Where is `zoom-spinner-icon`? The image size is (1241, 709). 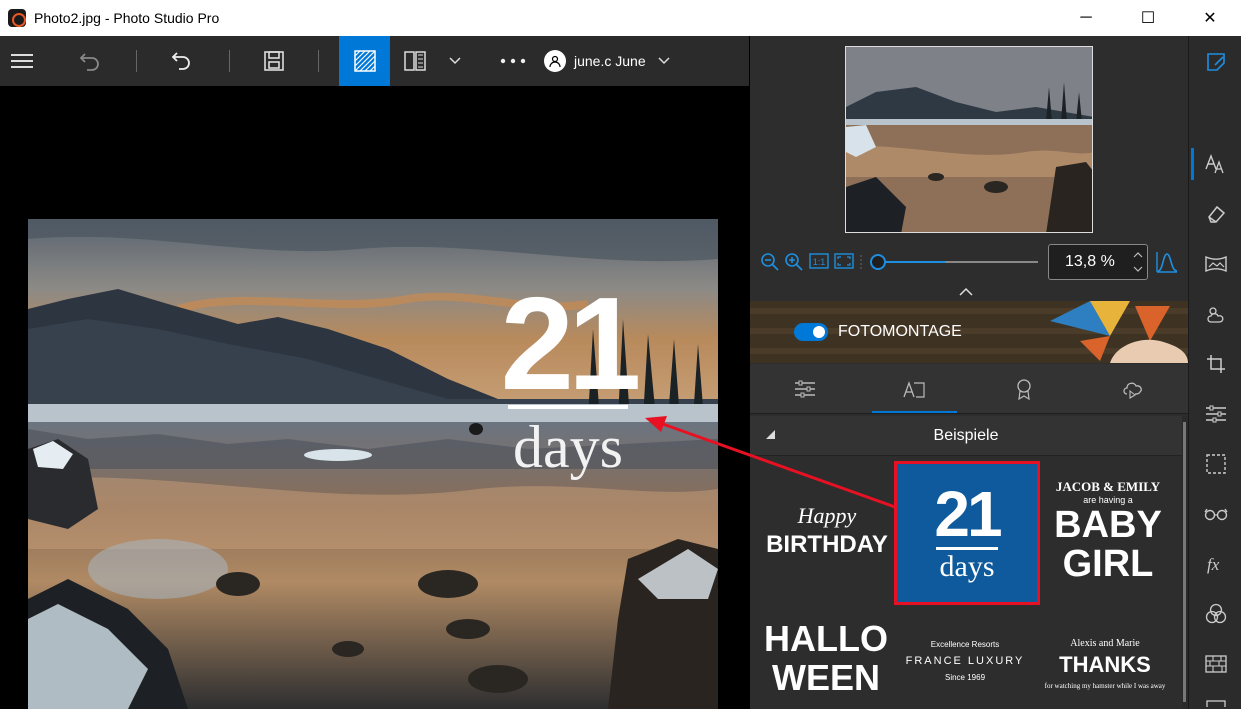 zoom-spinner-icon is located at coordinates (1138, 262).